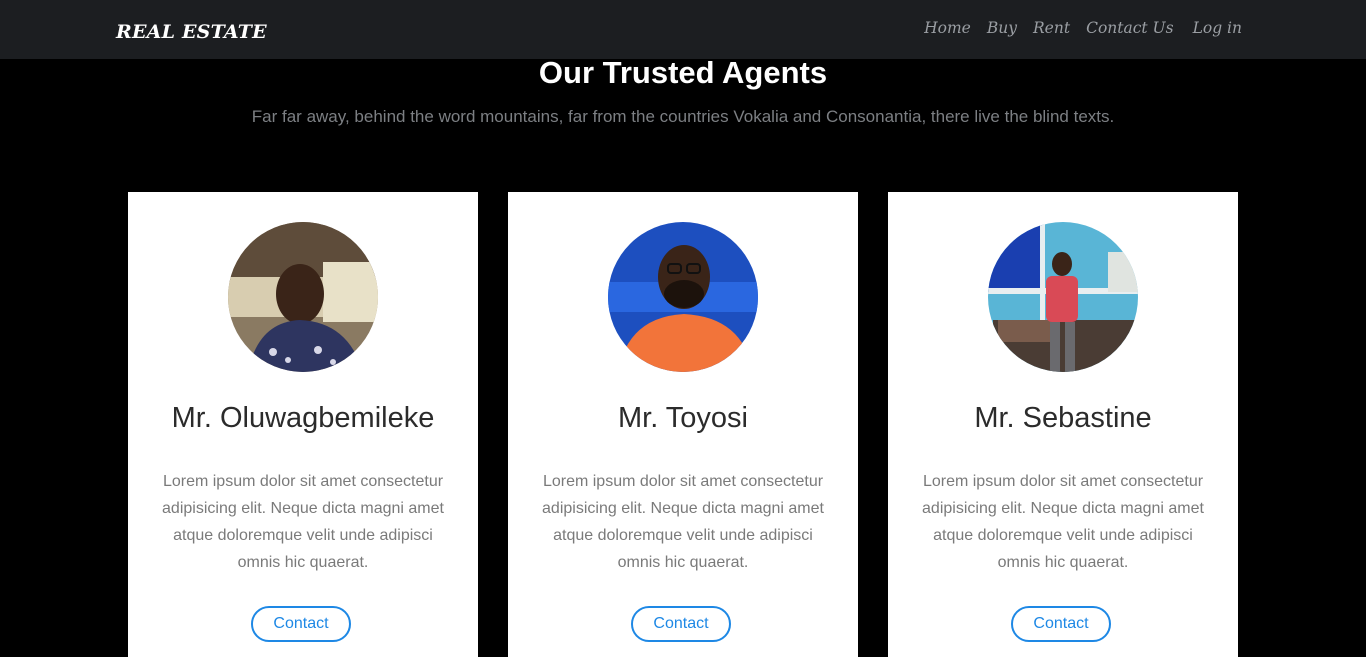  Describe the element at coordinates (191, 32) in the screenshot. I see `brand-logo: REAL ESTATE` at that location.